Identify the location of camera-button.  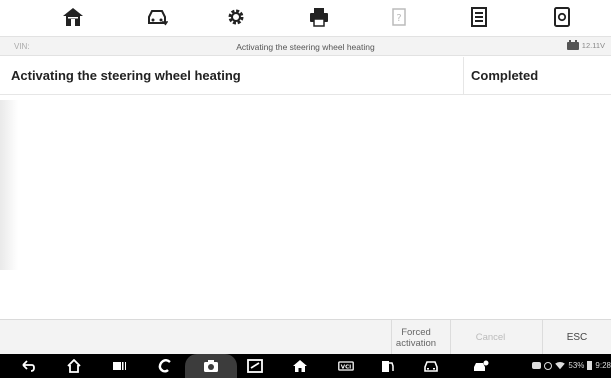
(211, 366).